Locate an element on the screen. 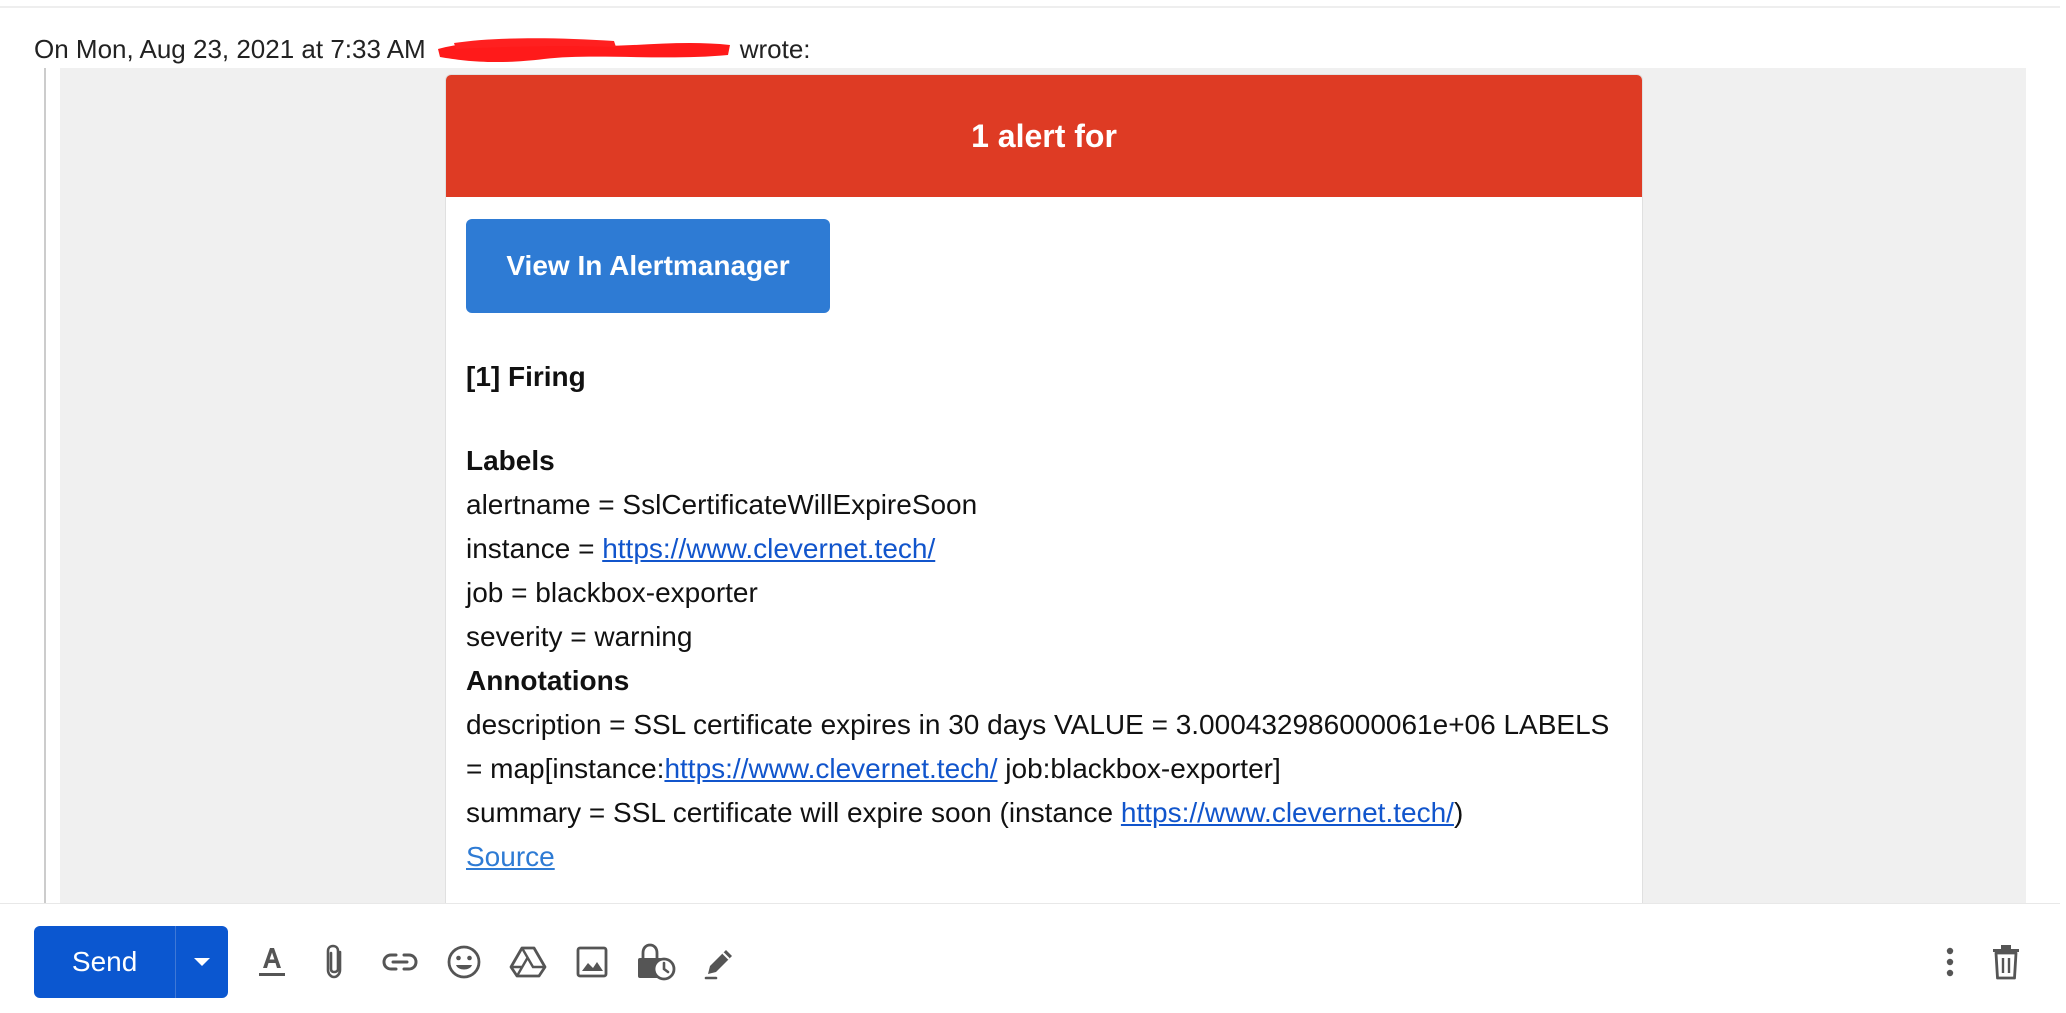 This screenshot has height=1013, width=2066. text-format-icon is located at coordinates (272, 962).